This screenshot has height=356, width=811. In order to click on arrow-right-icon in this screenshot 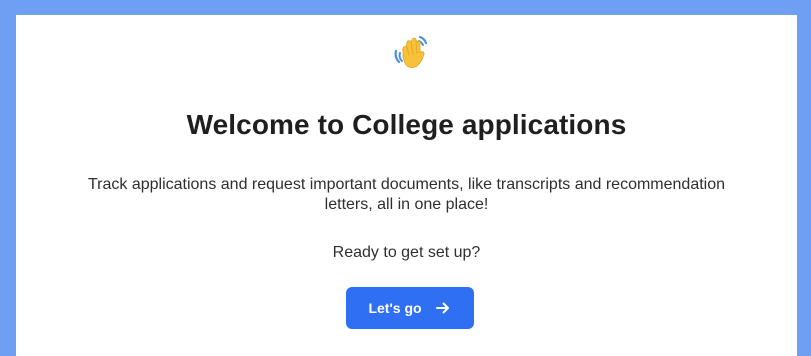, I will do `click(443, 308)`.